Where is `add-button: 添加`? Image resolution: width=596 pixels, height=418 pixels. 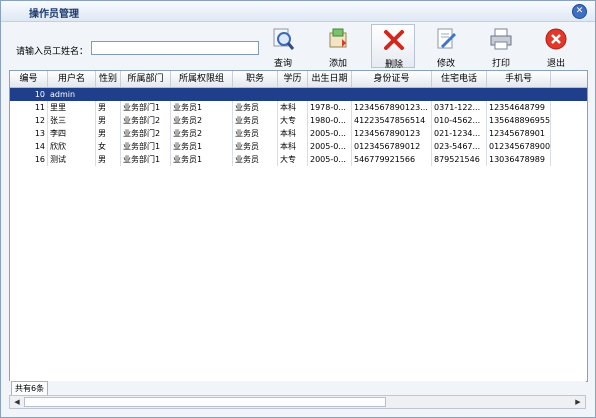
add-button: 添加 is located at coordinates (338, 46).